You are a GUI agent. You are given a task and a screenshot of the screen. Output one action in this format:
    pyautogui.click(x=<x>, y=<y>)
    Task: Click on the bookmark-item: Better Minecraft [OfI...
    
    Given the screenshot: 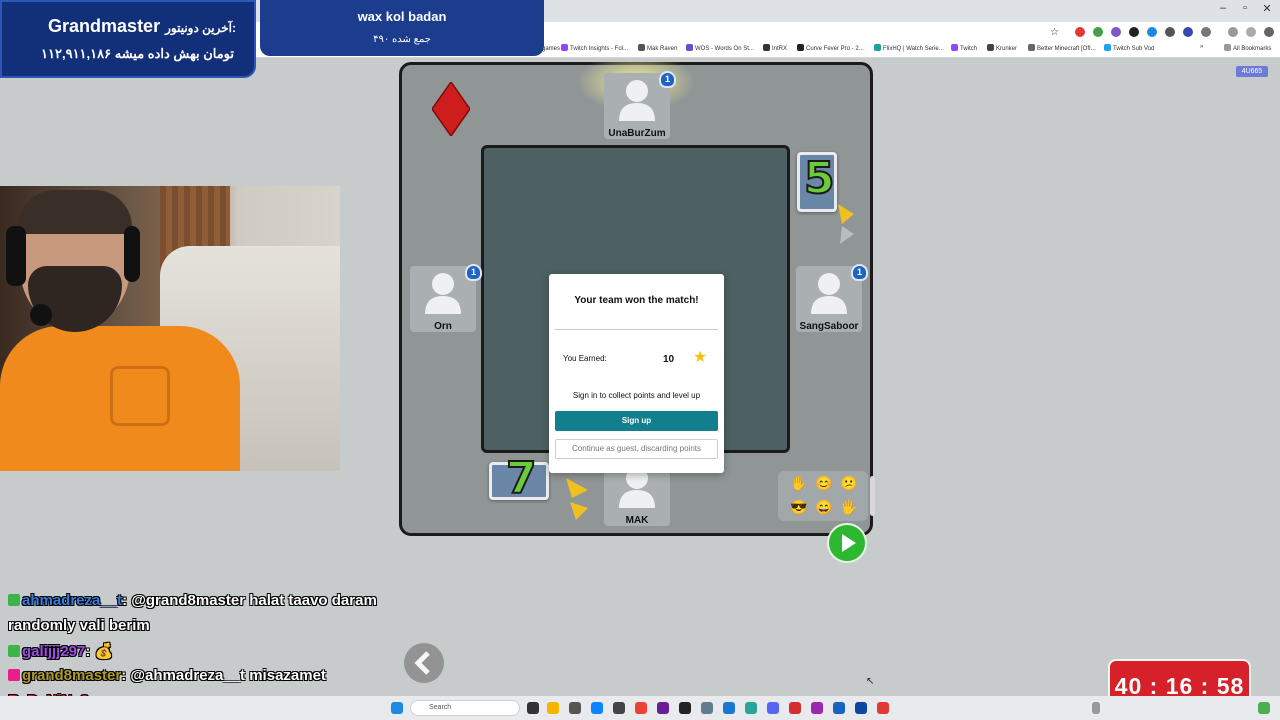 What is the action you would take?
    pyautogui.click(x=1062, y=48)
    